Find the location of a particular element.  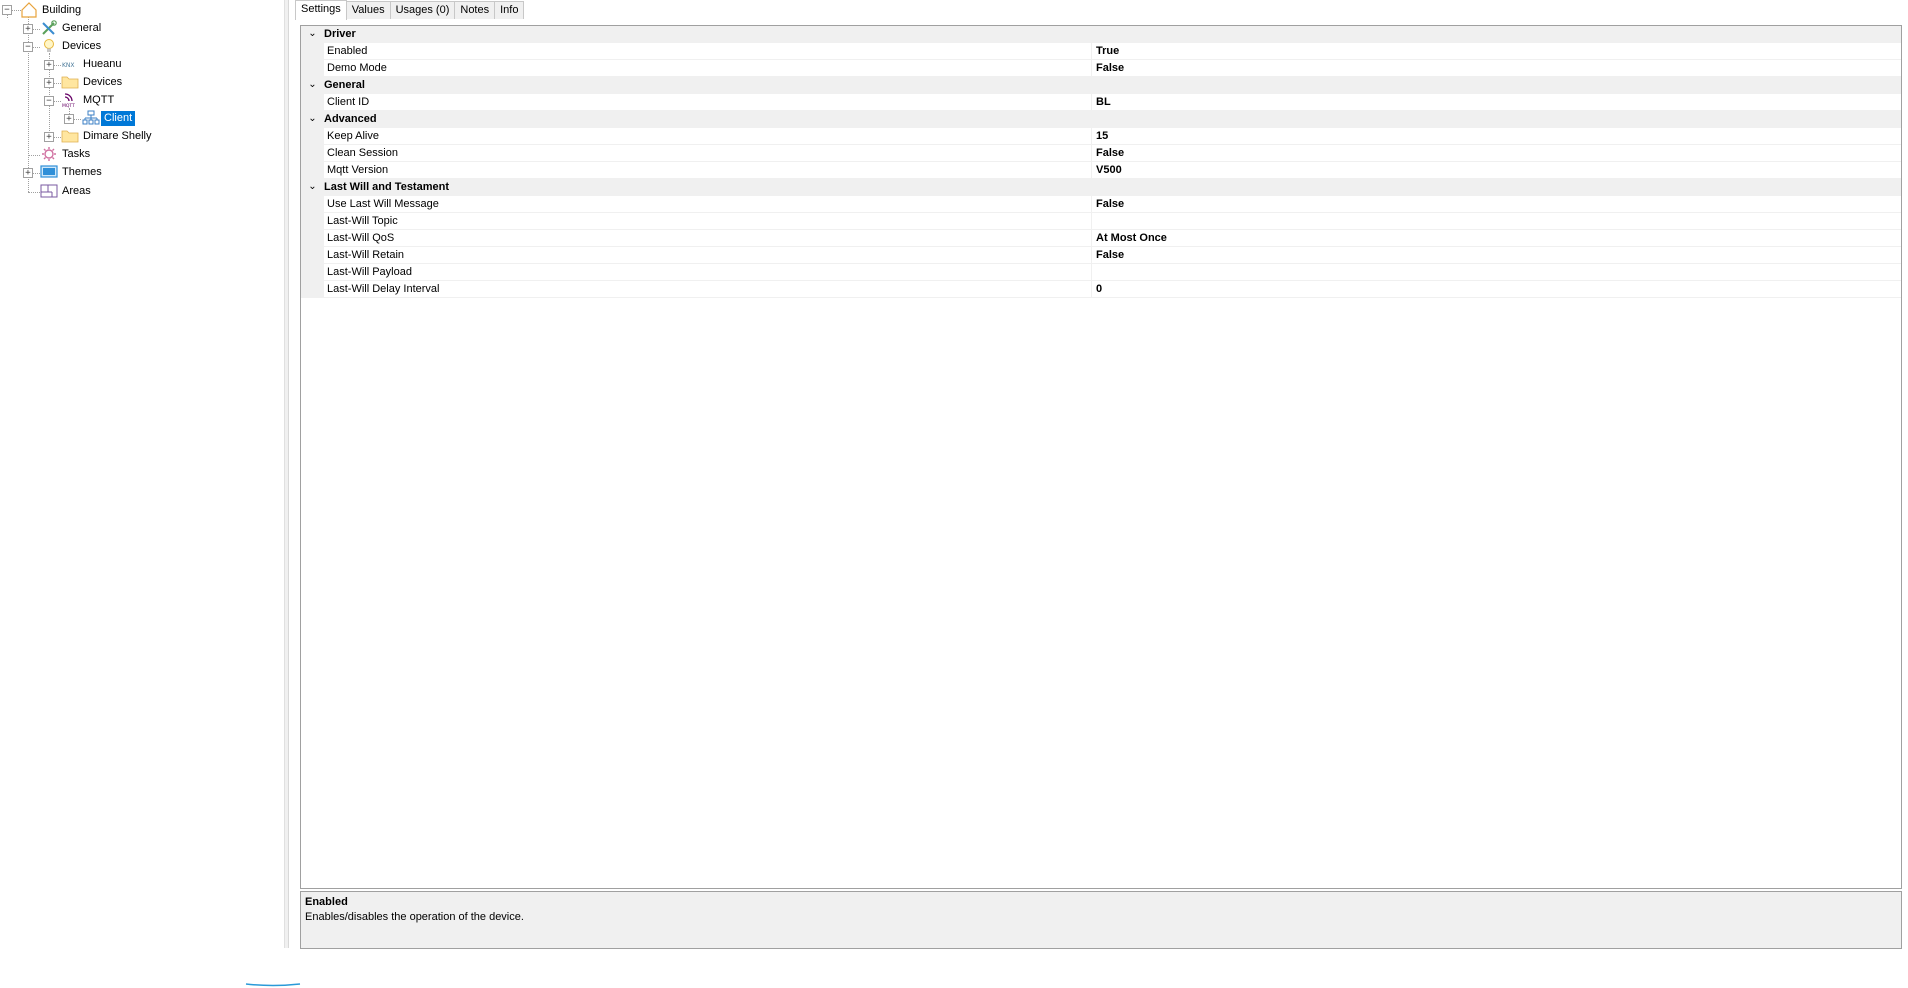

property-value: 15 is located at coordinates (1100, 136).